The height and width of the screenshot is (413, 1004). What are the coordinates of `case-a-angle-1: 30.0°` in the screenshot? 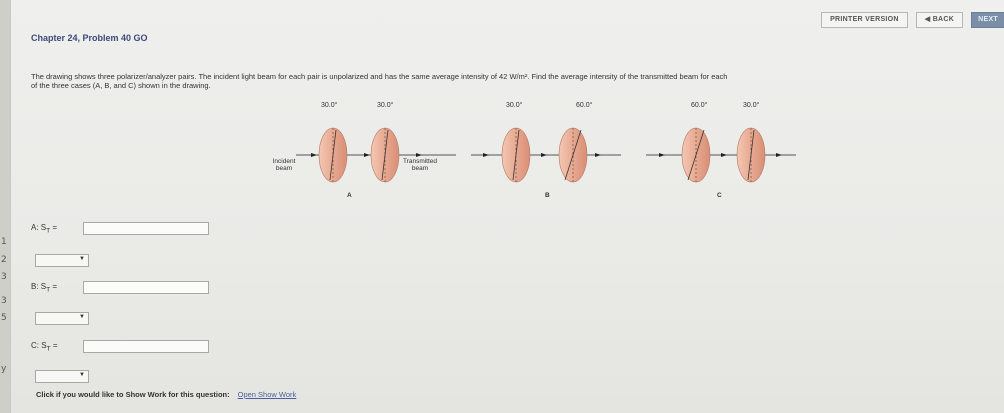 It's located at (329, 105).